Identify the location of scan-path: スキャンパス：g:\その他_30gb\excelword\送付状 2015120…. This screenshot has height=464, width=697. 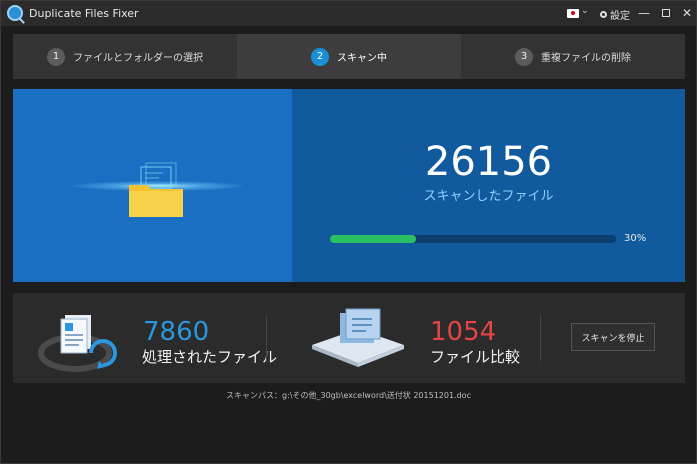
(348, 395).